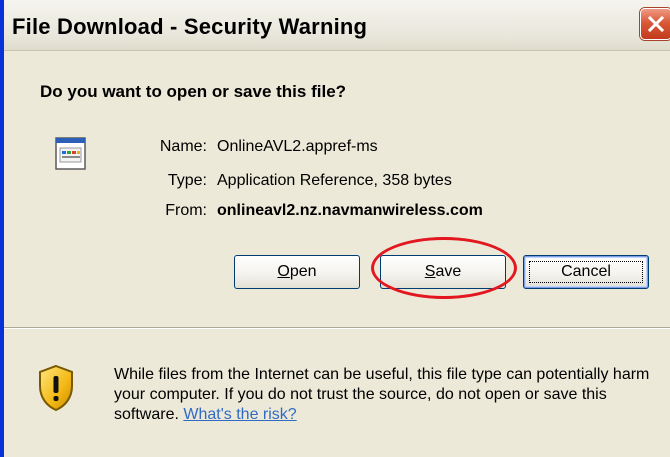  I want to click on cancel-button-label: Cancel, so click(586, 271).